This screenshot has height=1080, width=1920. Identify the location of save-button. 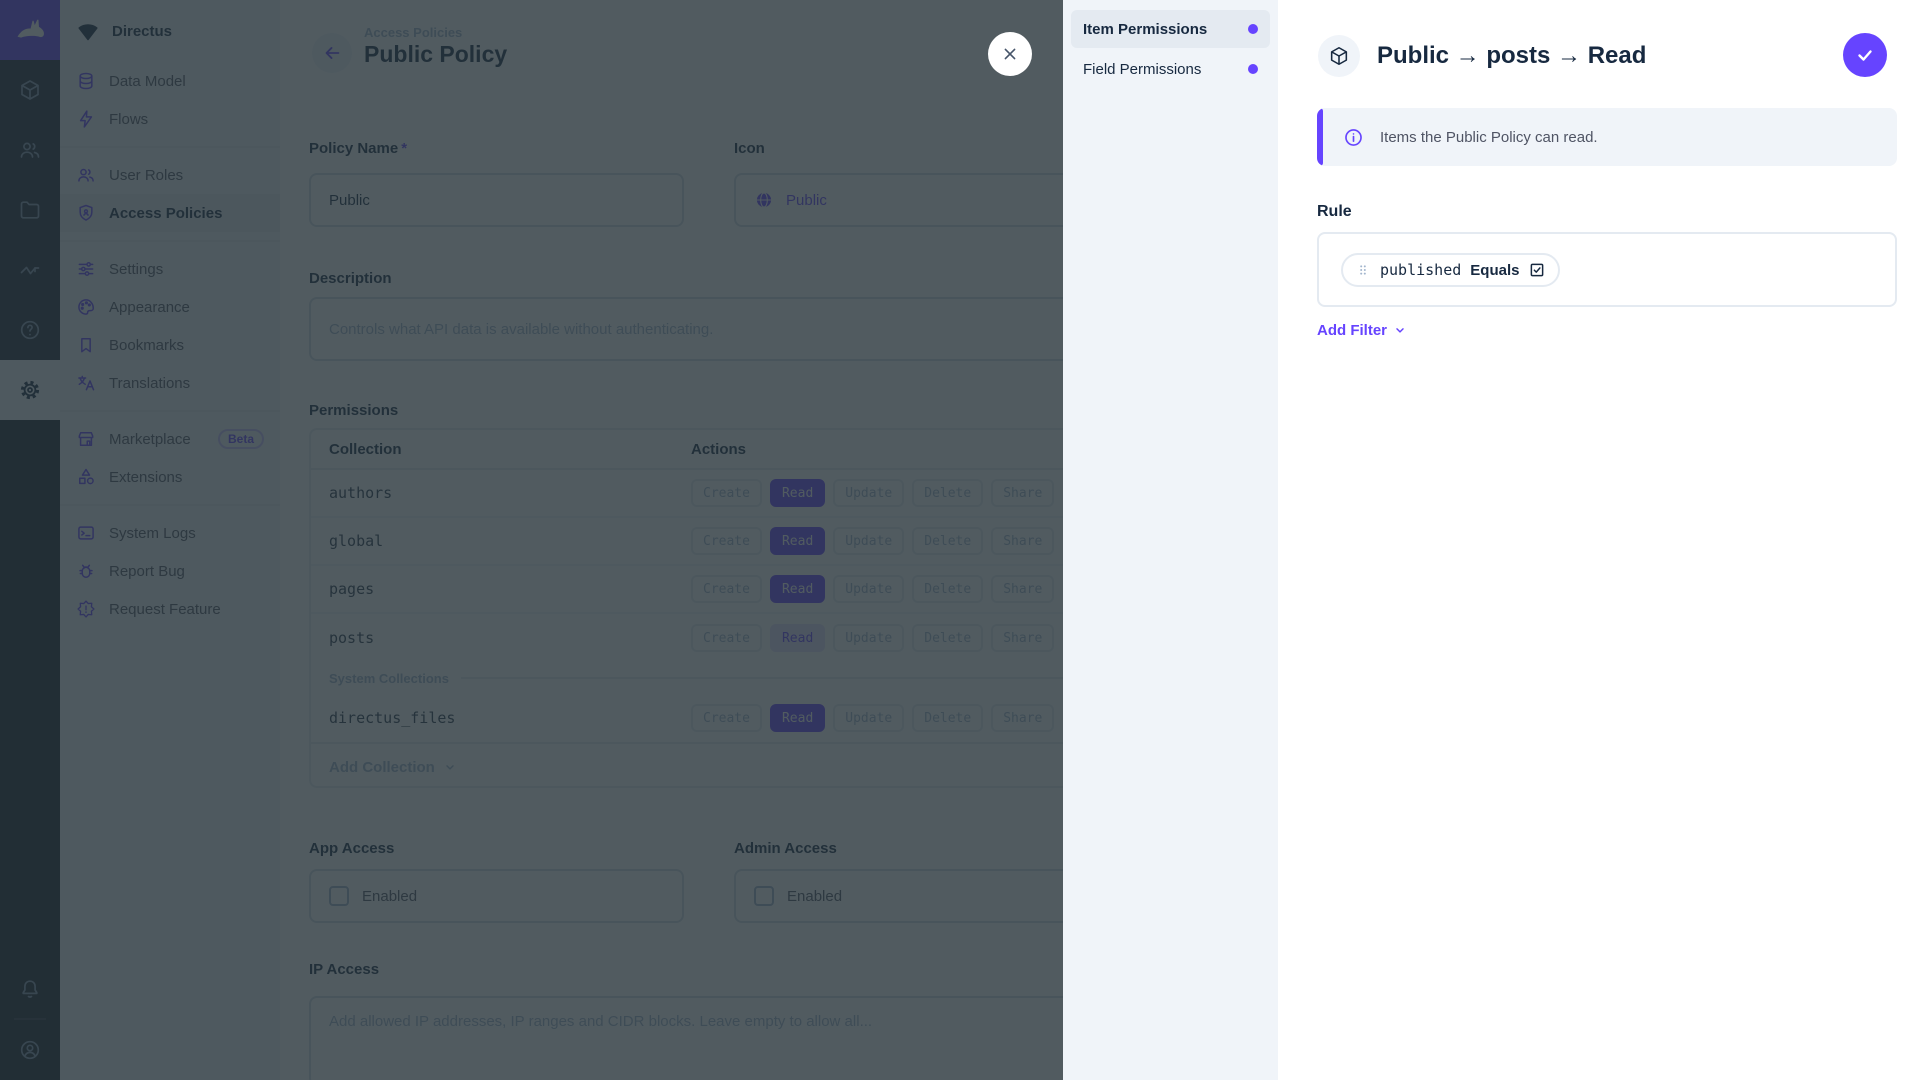
(1865, 55).